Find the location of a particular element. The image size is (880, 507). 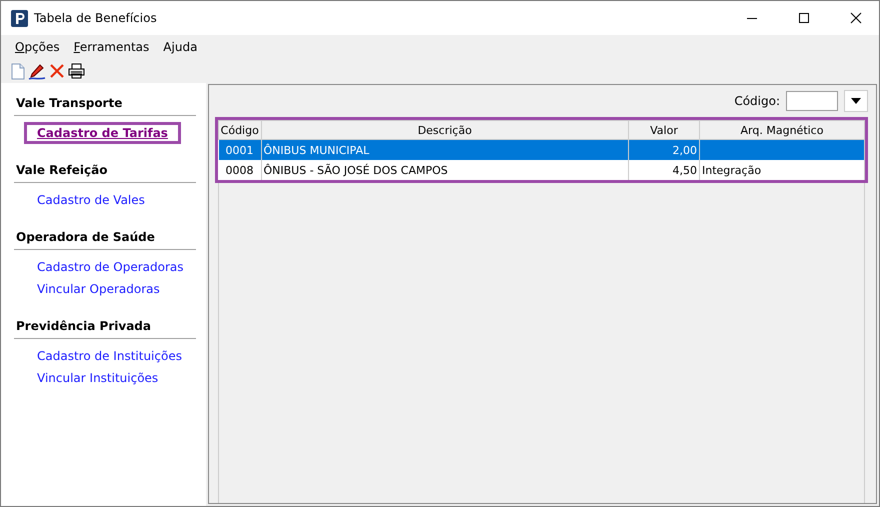

app-logo-icon is located at coordinates (19, 18).